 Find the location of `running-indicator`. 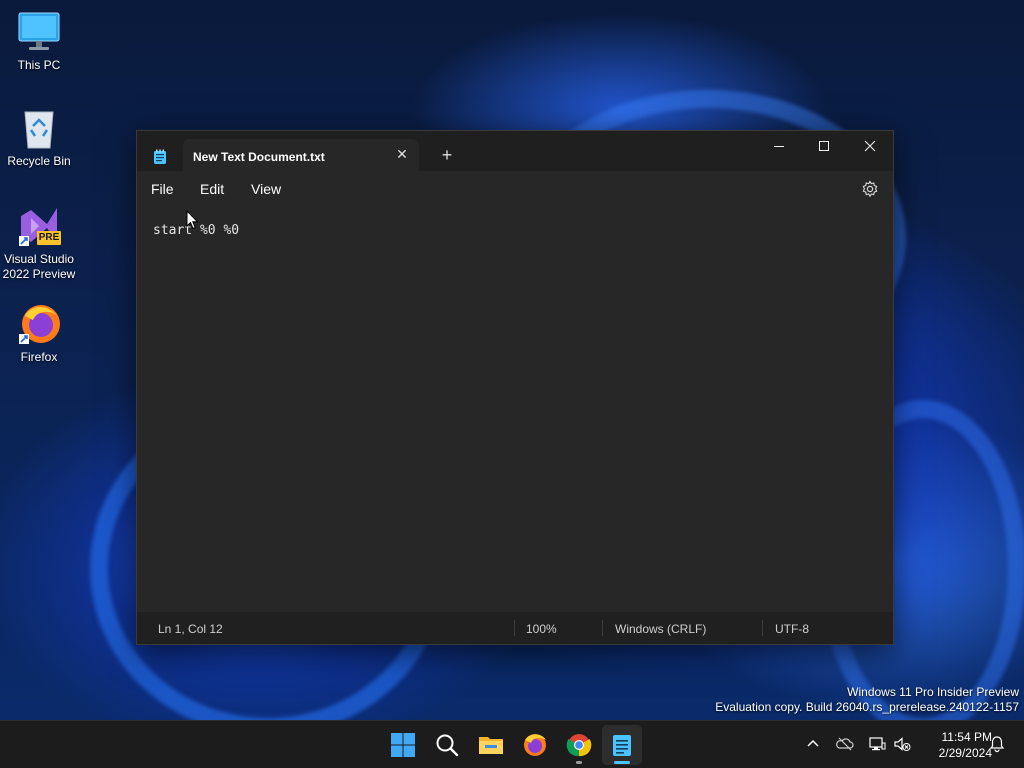

running-indicator is located at coordinates (579, 762).